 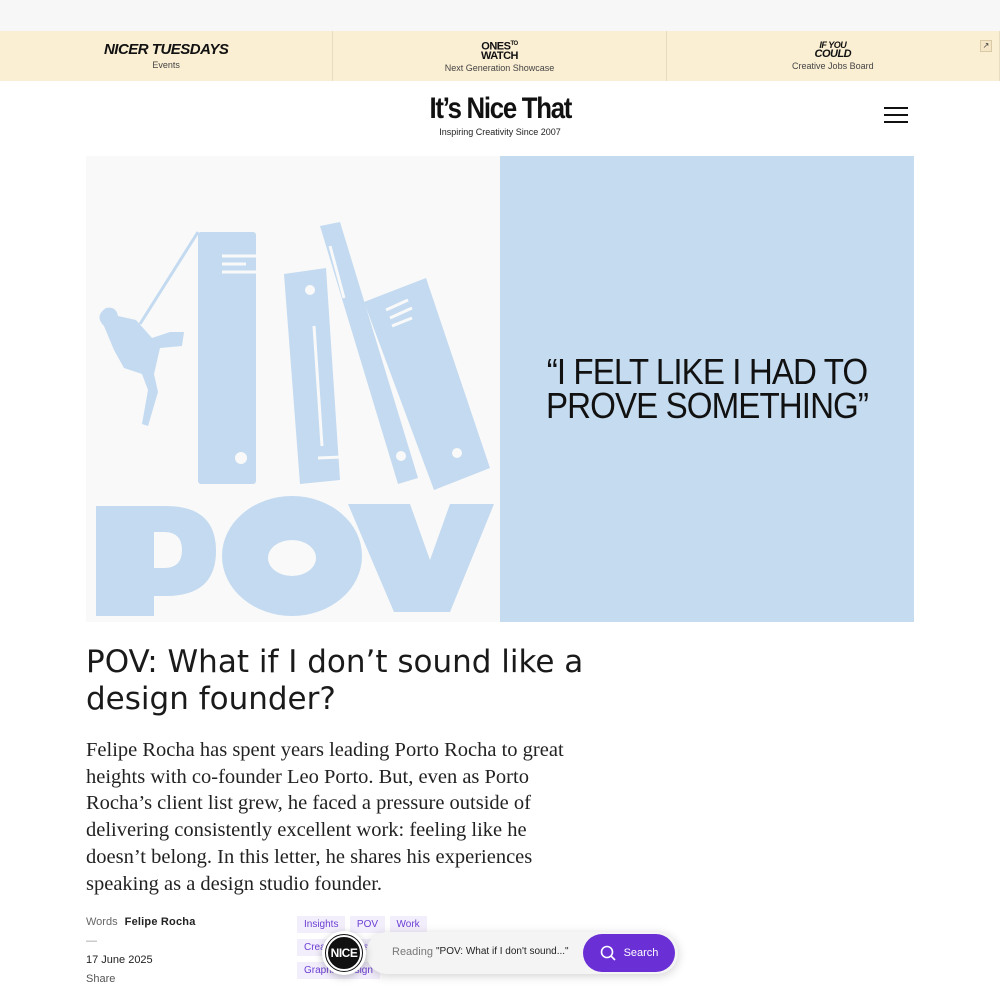 I want to click on book-2-line, so click(x=330, y=457).